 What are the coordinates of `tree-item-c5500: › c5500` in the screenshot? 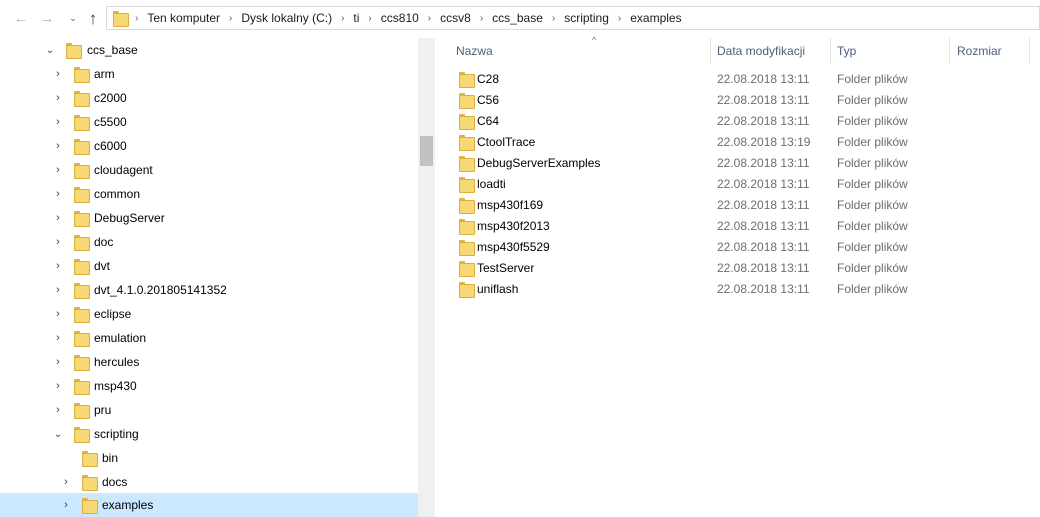 It's located at (209, 122).